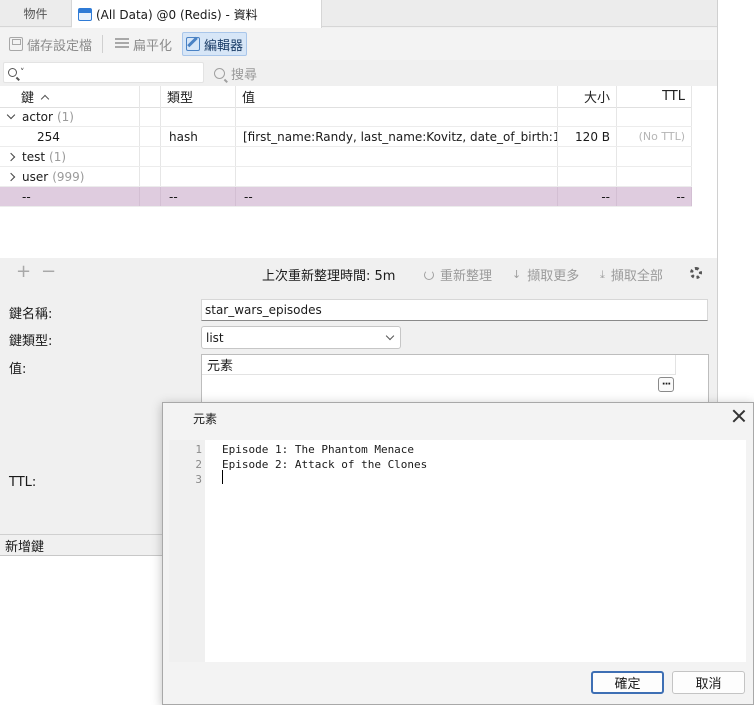 This screenshot has height=705, width=754. What do you see at coordinates (545, 274) in the screenshot?
I see `fetch-more-button: ↓ 擷取更多` at bounding box center [545, 274].